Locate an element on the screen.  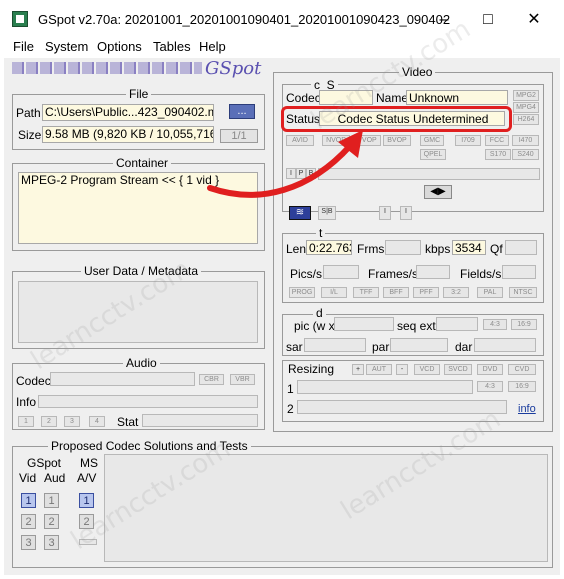
flag-prog: PROG is located at coordinates (302, 292).